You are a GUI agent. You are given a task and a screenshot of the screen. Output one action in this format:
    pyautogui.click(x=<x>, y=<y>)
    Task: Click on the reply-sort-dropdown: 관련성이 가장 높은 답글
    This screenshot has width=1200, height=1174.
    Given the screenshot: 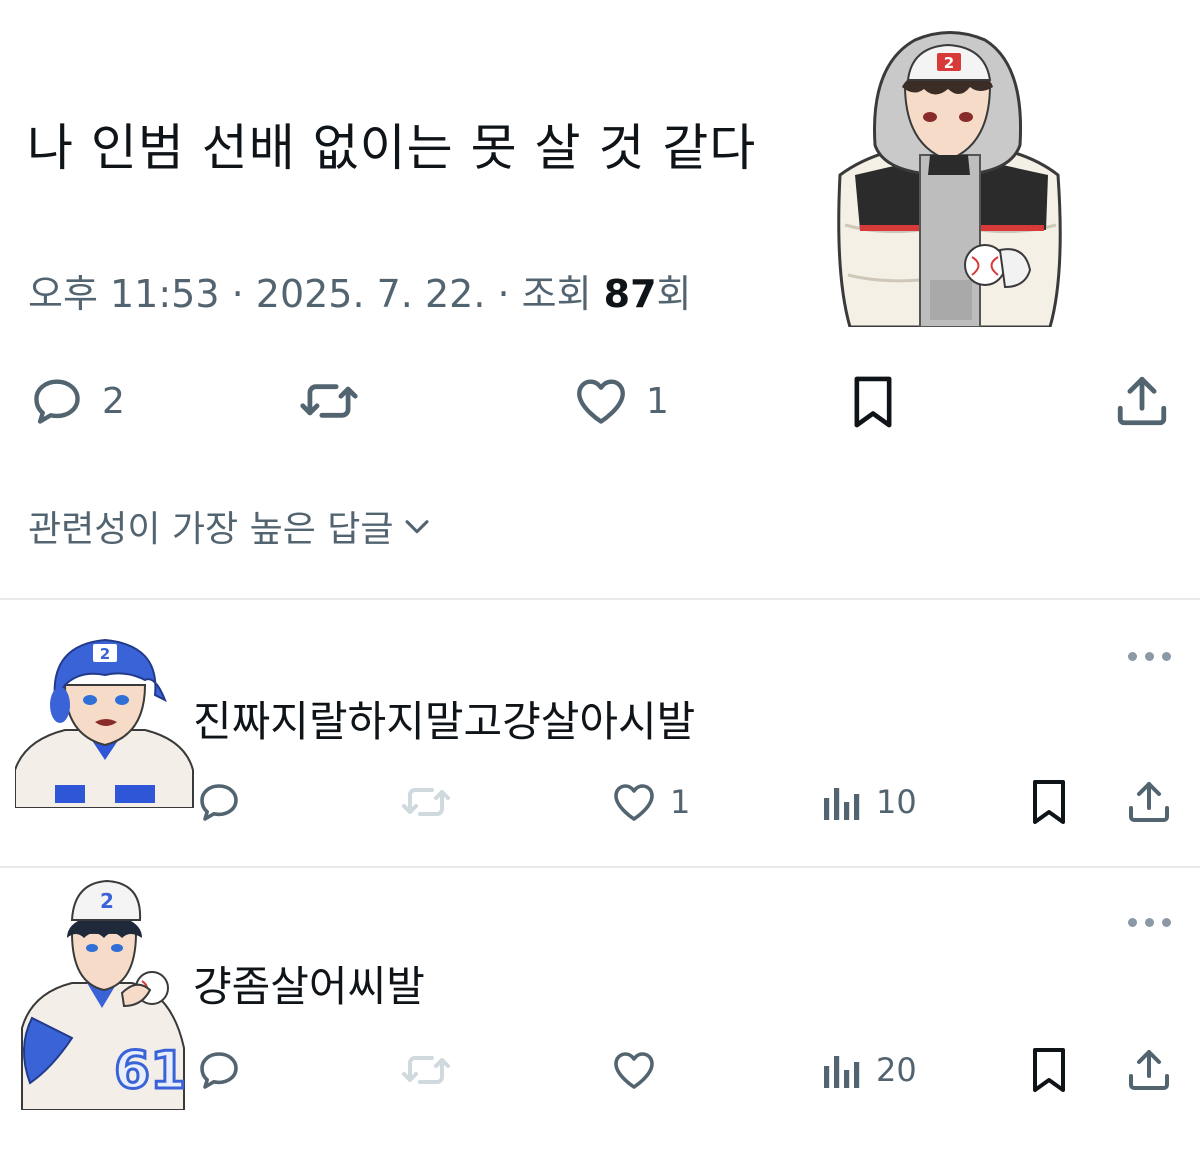 What is the action you would take?
    pyautogui.click(x=231, y=526)
    